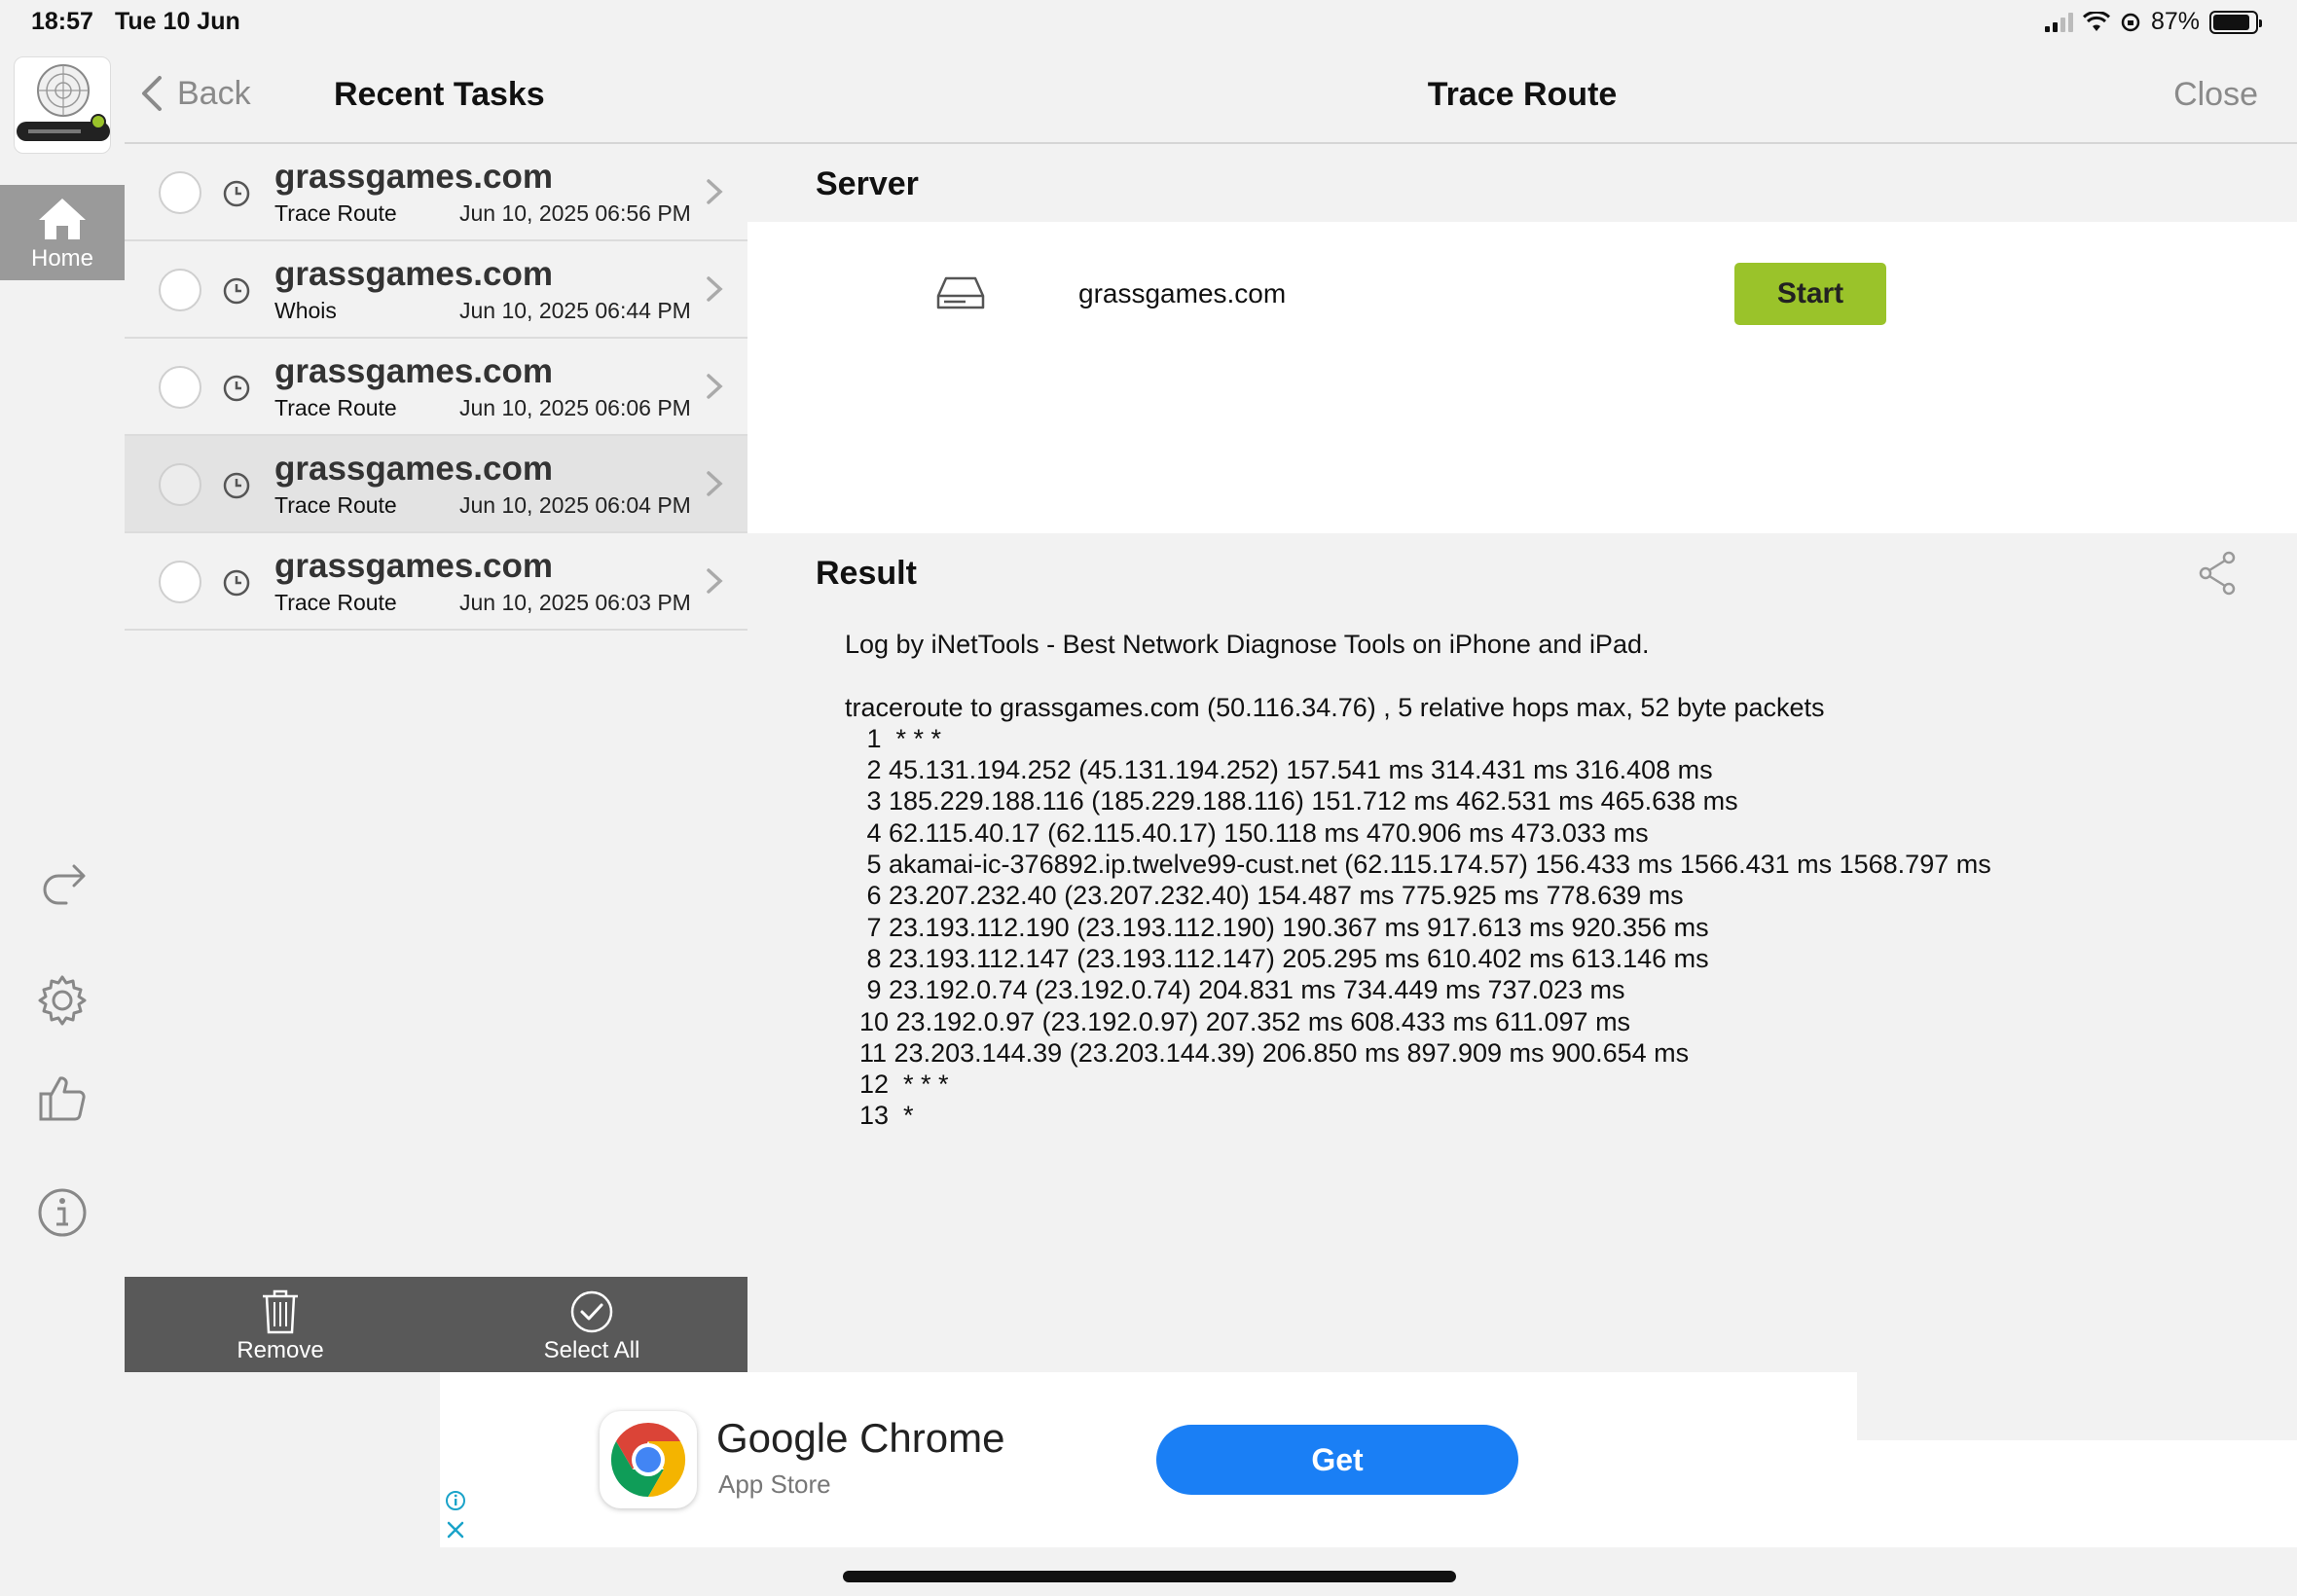  What do you see at coordinates (63, 883) in the screenshot?
I see `redirect-icon` at bounding box center [63, 883].